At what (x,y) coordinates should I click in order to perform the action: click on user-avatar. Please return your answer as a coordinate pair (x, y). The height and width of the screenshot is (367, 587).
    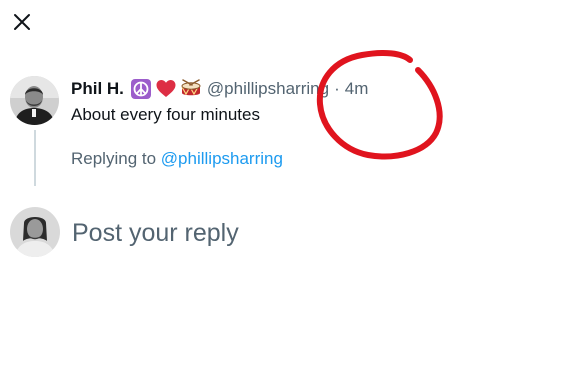
    Looking at the image, I should click on (35, 232).